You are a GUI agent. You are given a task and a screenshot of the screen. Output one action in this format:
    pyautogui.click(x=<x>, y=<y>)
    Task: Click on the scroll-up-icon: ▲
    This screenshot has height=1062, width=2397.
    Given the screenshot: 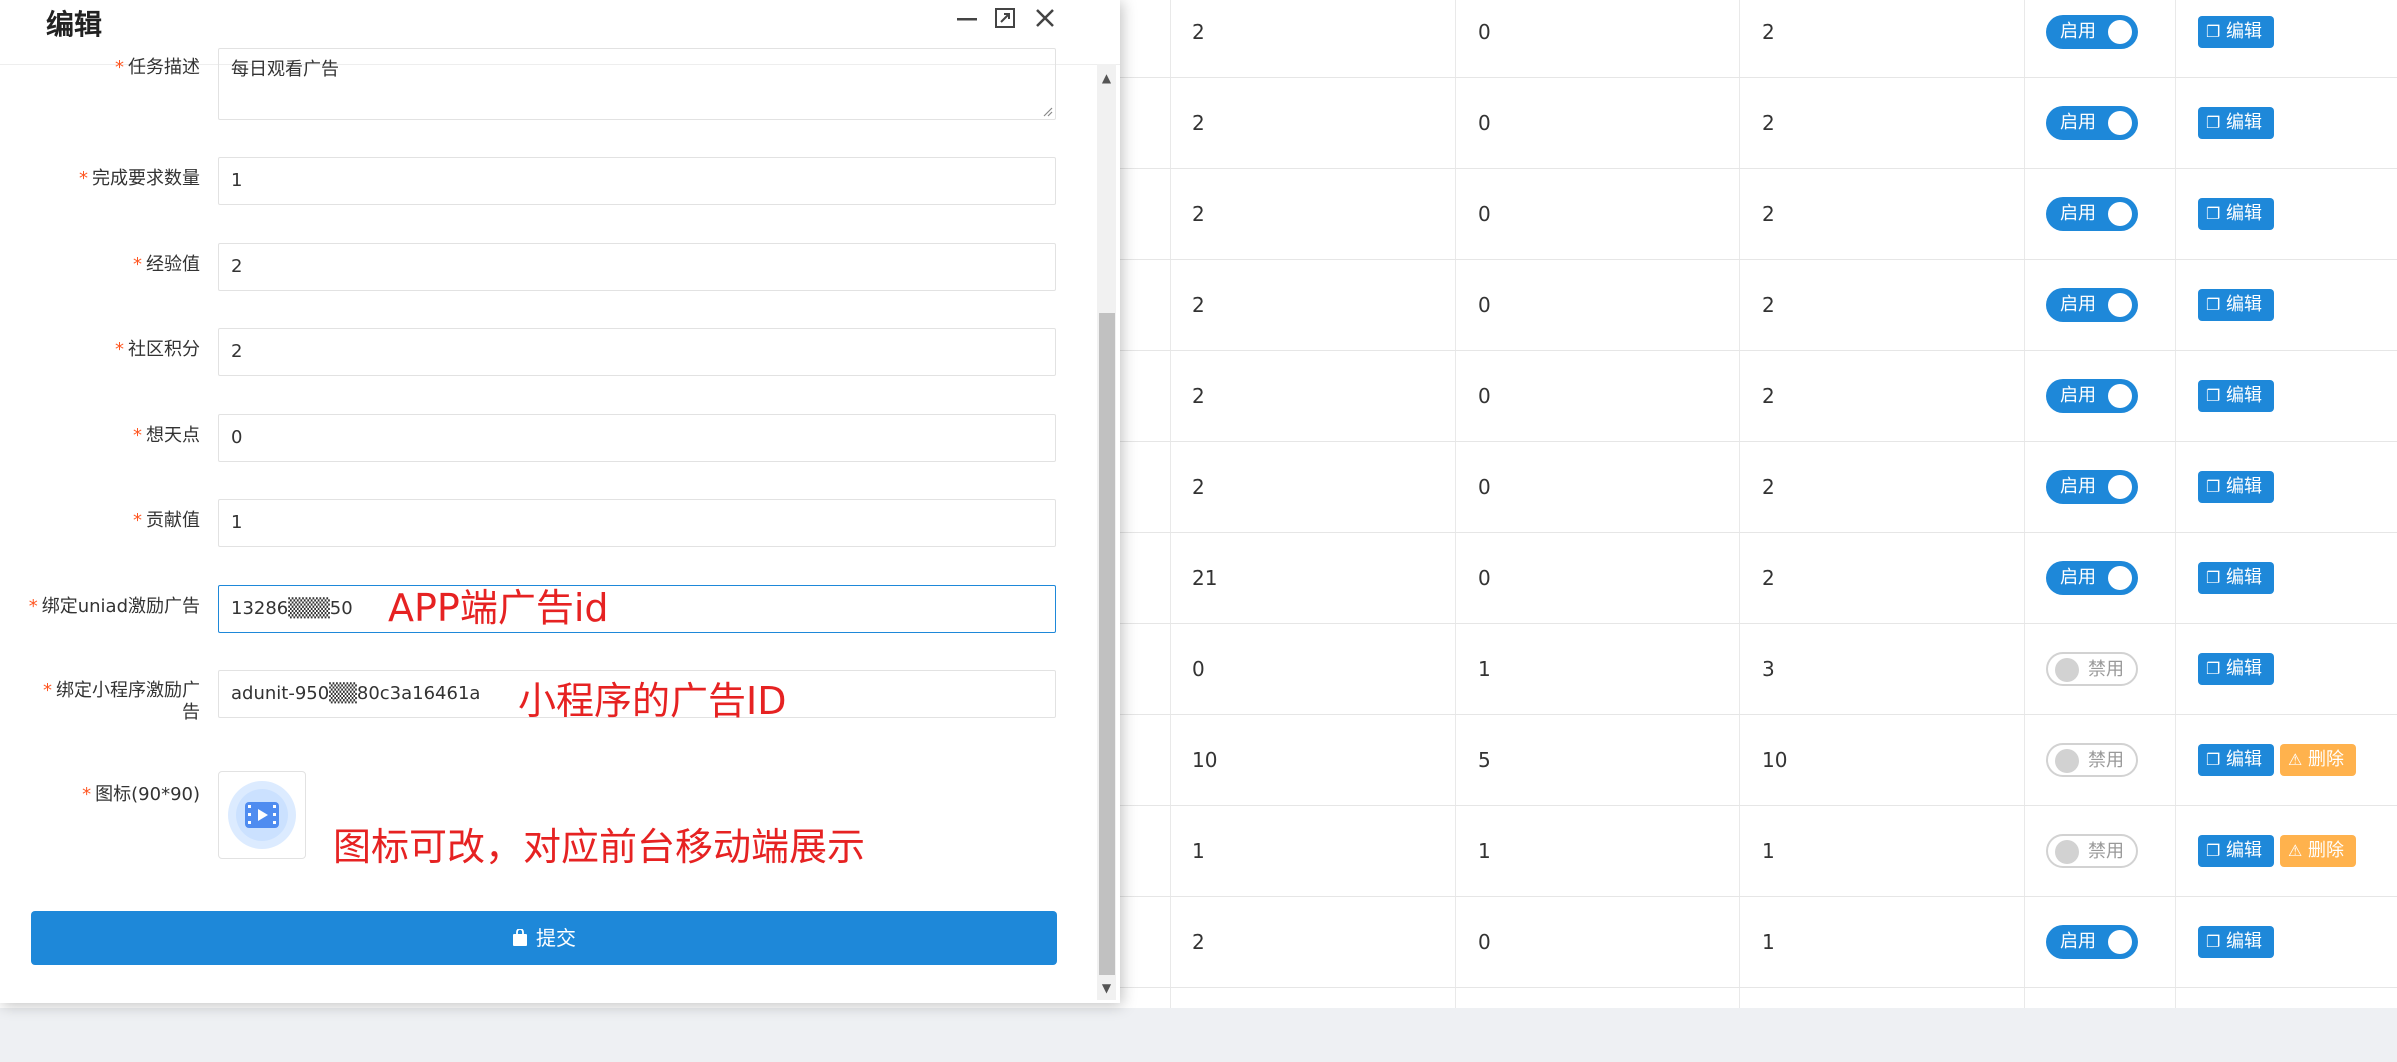 What is the action you would take?
    pyautogui.click(x=1106, y=78)
    